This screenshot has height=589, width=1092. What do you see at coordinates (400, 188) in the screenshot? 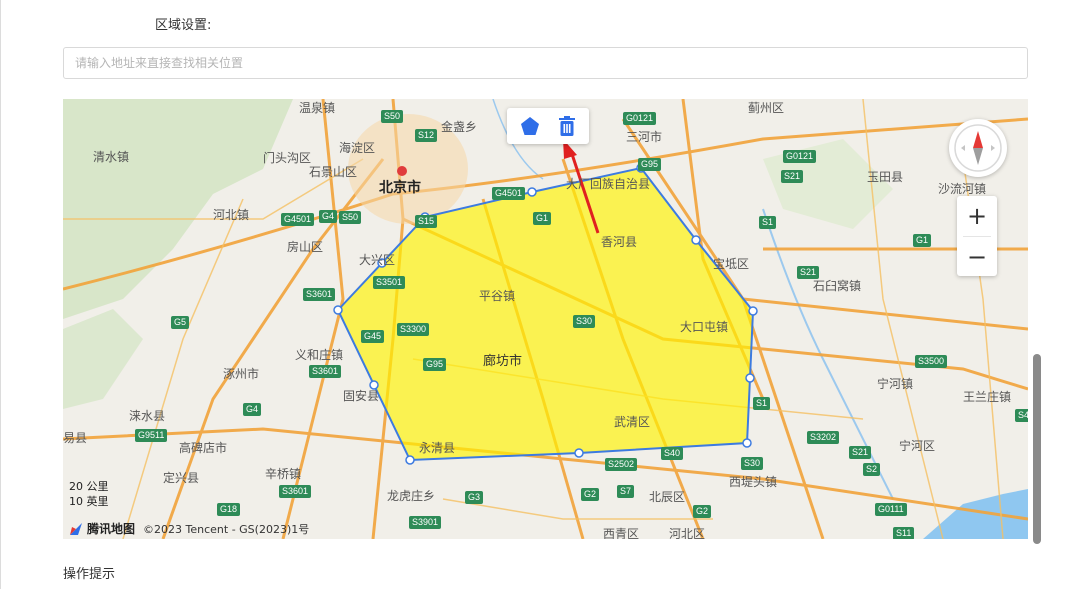
I see `map-place-label: 北京市` at bounding box center [400, 188].